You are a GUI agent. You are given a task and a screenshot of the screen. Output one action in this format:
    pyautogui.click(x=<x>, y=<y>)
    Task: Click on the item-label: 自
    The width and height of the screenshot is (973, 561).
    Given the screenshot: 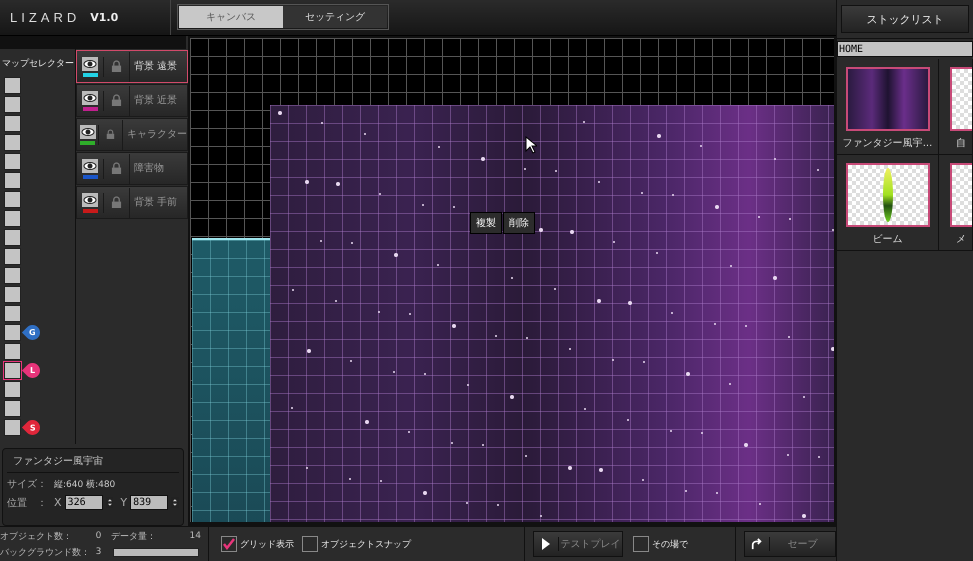 What is the action you would take?
    pyautogui.click(x=961, y=143)
    